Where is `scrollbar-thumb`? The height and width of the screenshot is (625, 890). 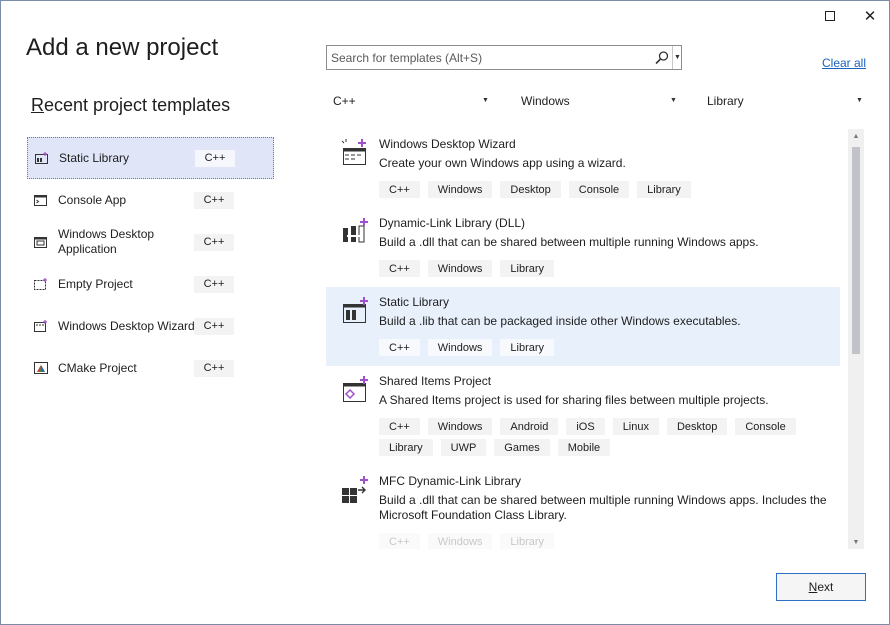
scrollbar-thumb is located at coordinates (856, 250).